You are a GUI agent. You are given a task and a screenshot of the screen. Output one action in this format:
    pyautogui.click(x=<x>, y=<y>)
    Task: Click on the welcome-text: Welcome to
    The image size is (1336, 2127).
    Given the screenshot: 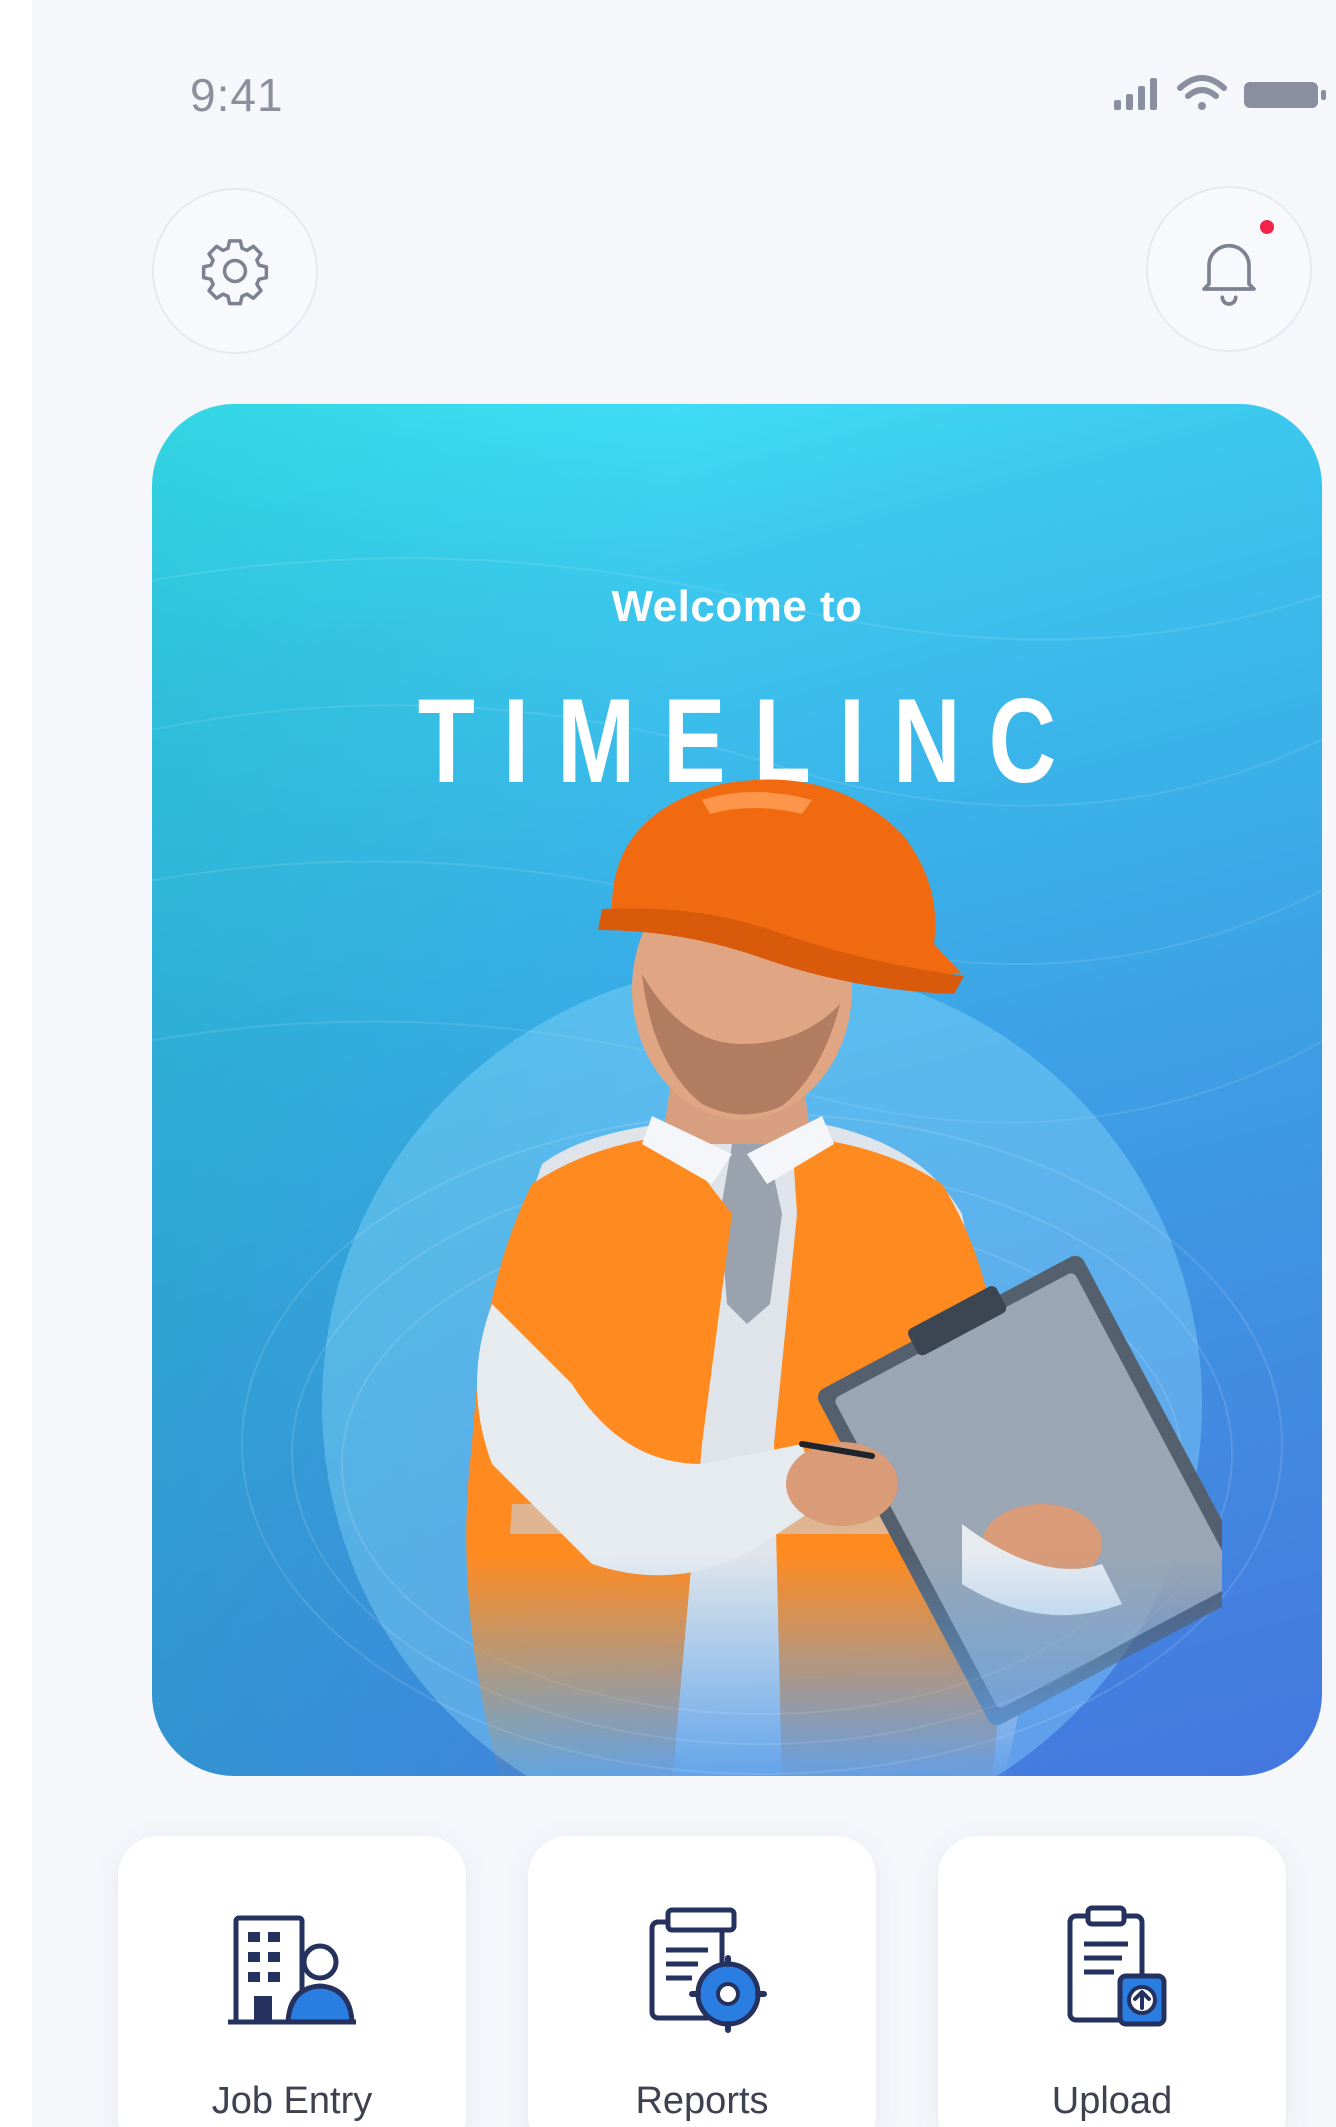 What is the action you would take?
    pyautogui.click(x=737, y=606)
    